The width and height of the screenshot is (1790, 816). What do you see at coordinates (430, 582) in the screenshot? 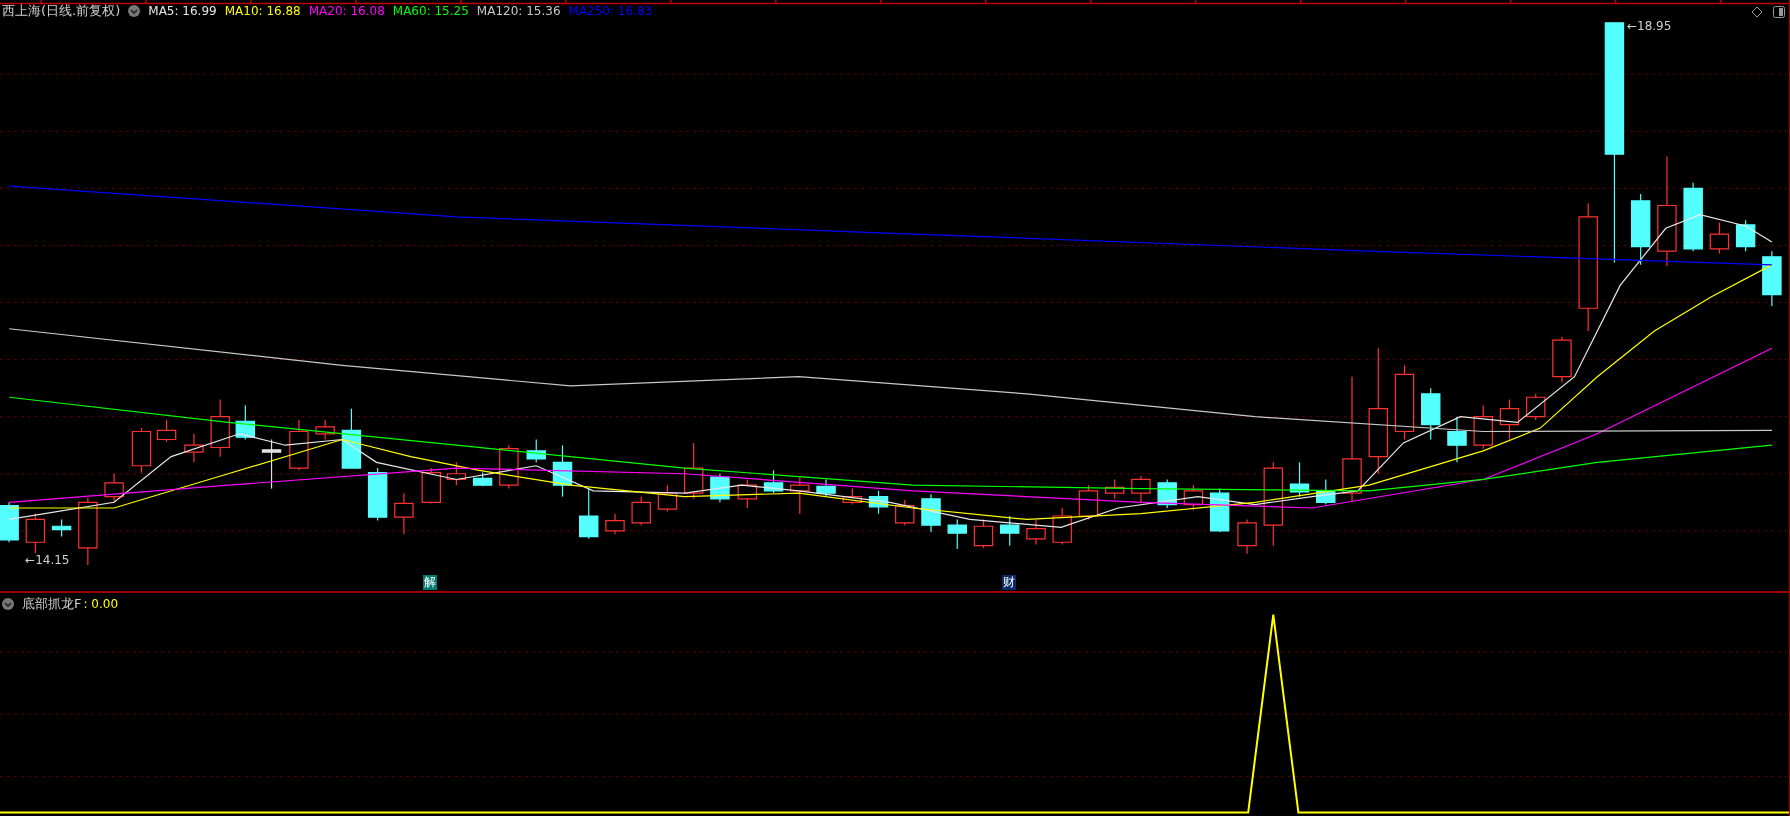
I see `event-marker: 解` at bounding box center [430, 582].